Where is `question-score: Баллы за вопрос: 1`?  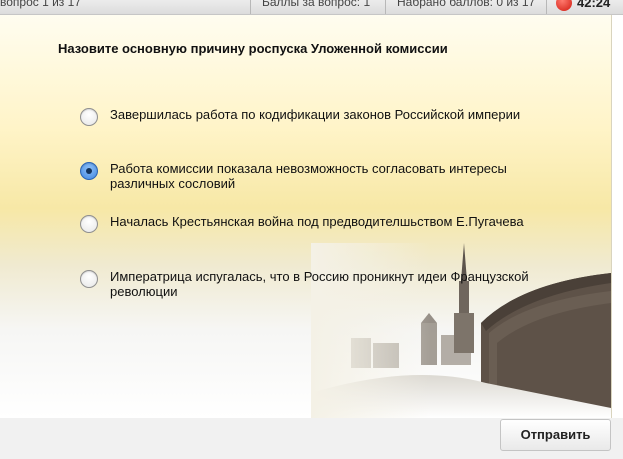
question-score: Баллы за вопрос: 1 is located at coordinates (316, 4).